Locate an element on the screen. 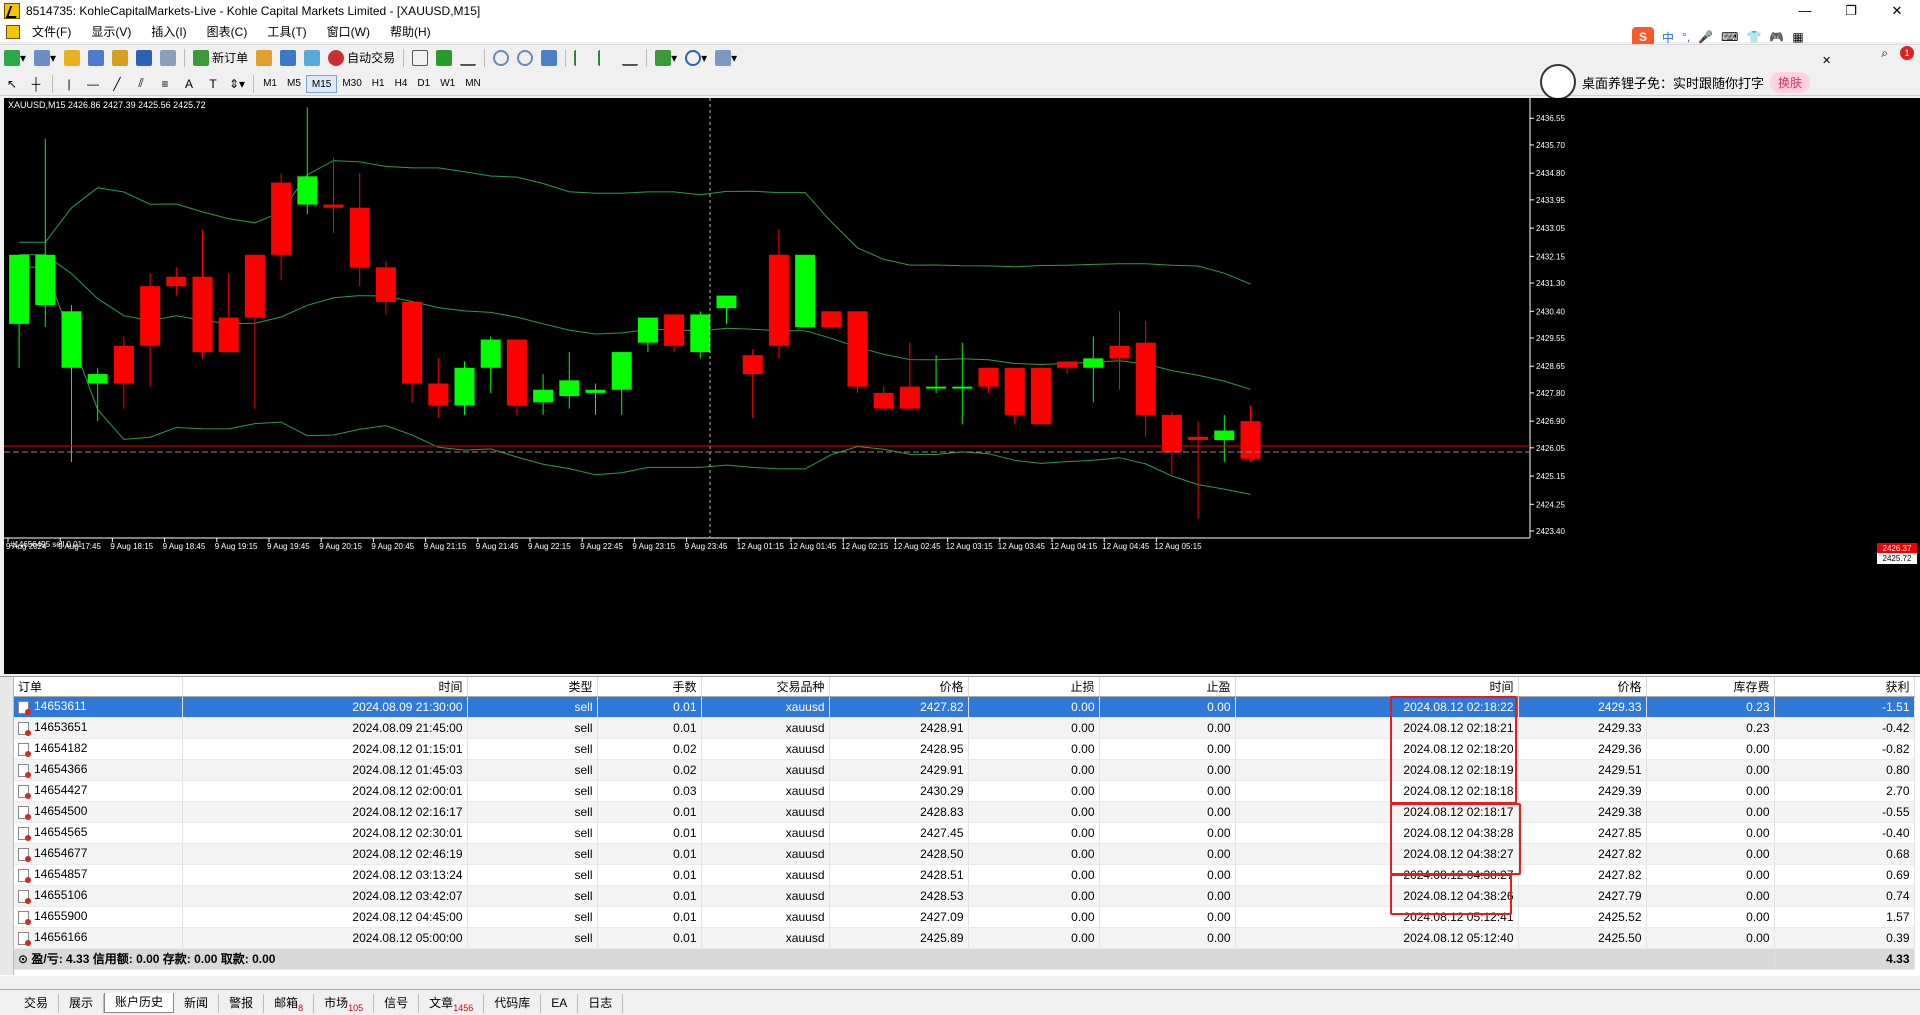 The height and width of the screenshot is (1015, 1920). menu-view: 显示(V) is located at coordinates (111, 32).